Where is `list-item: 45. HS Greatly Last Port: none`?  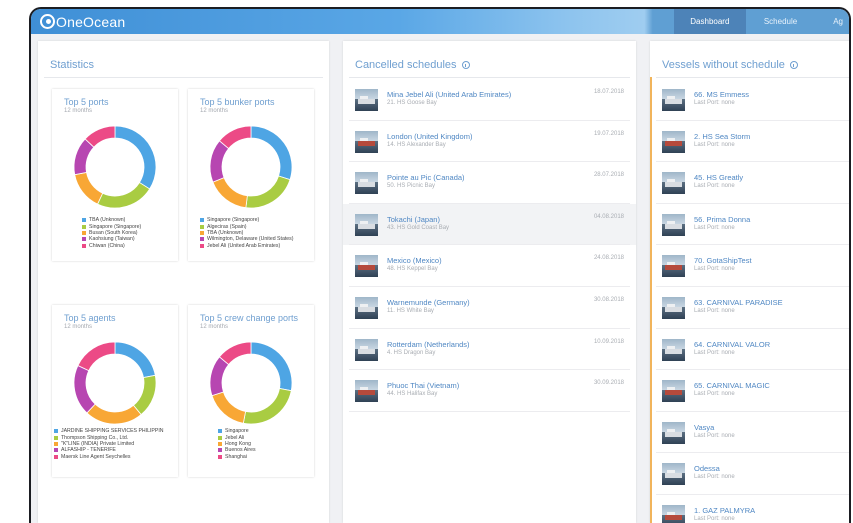
list-item: 45. HS Greatly Last Port: none is located at coordinates (749, 183).